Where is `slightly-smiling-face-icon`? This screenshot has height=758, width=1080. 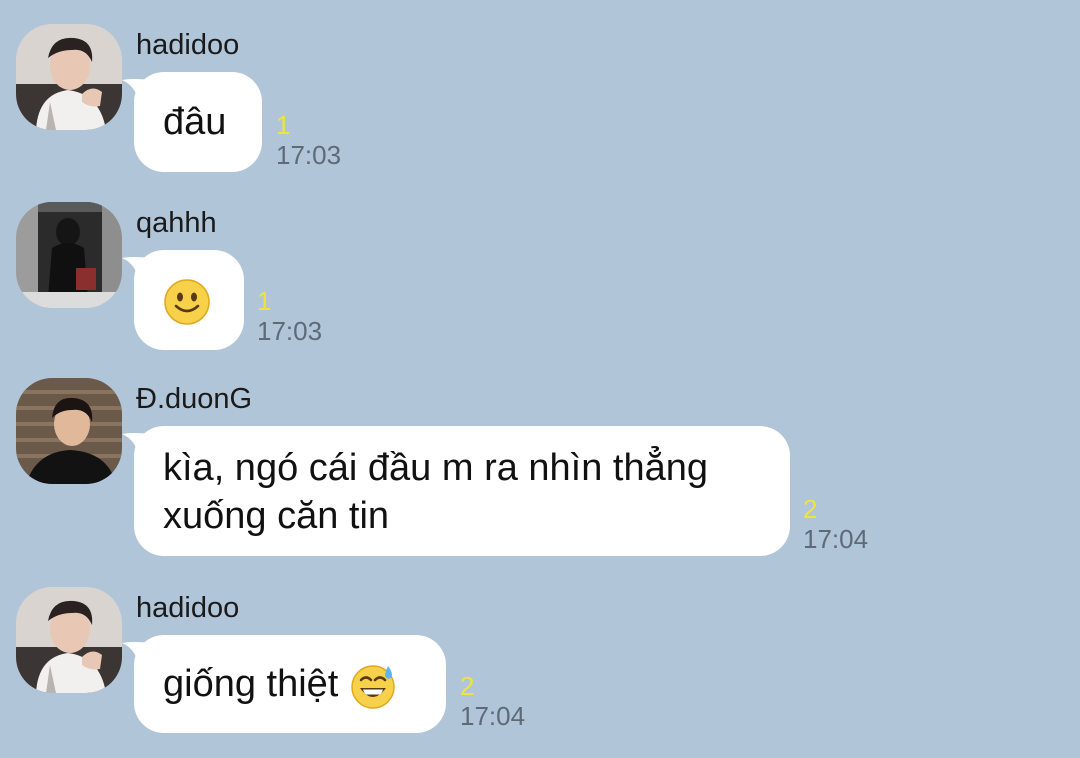
slightly-smiling-face-icon is located at coordinates (187, 302).